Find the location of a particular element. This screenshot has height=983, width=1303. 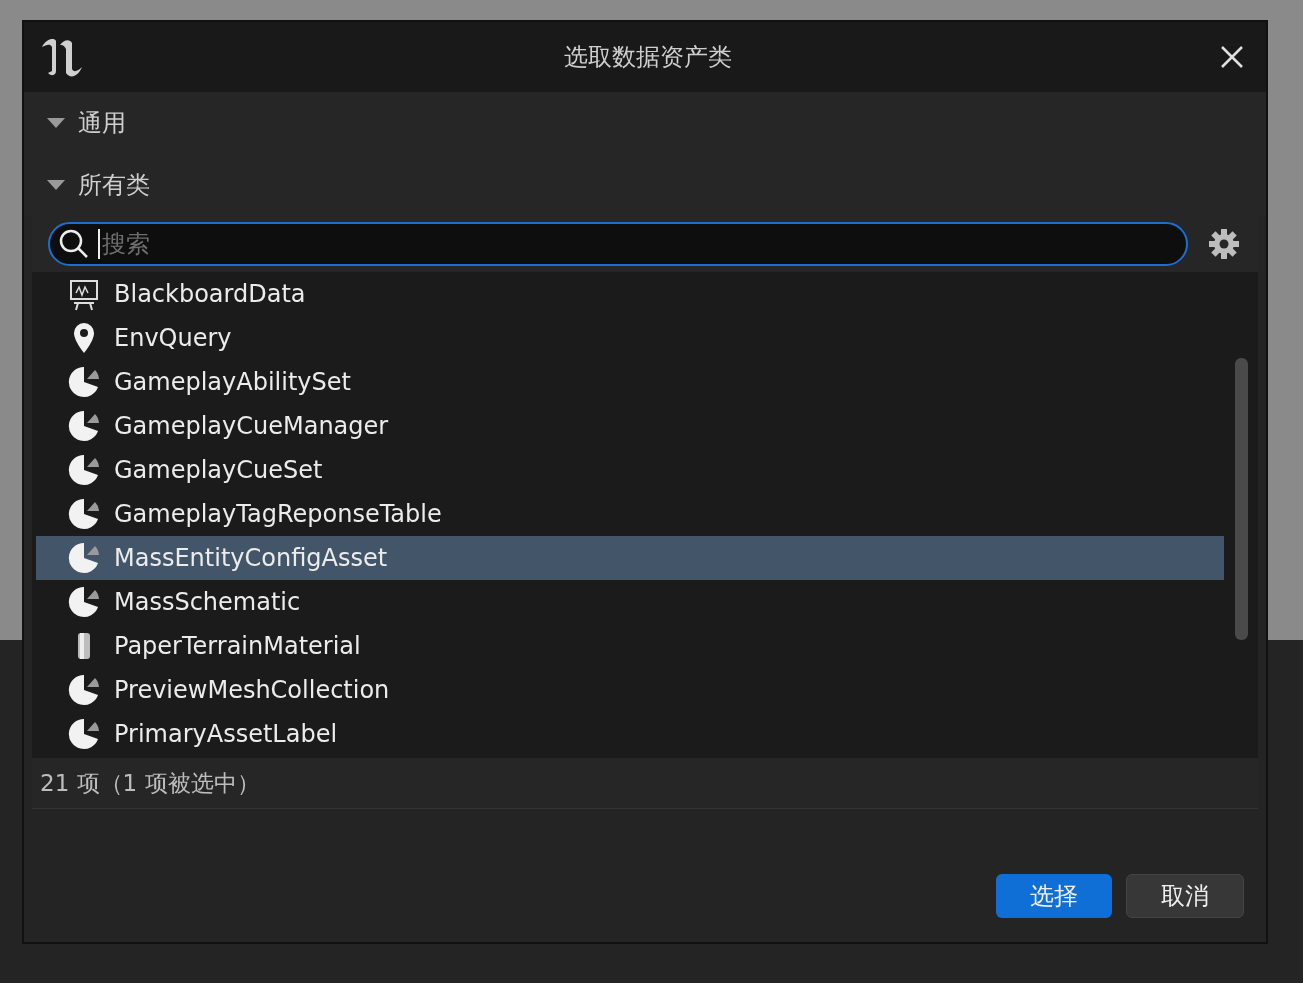

list-item: EnvQuery is located at coordinates (630, 338).